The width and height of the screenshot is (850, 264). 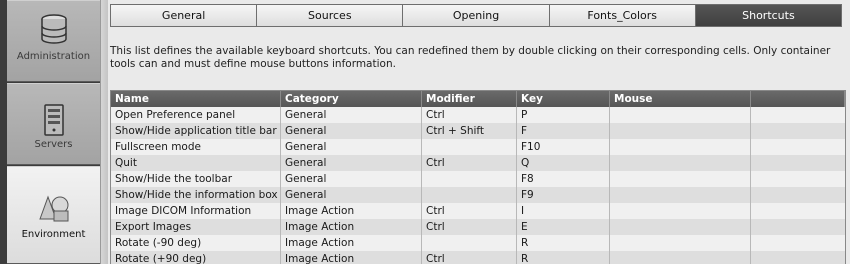 I want to click on tab-opening: Opening, so click(x=476, y=15).